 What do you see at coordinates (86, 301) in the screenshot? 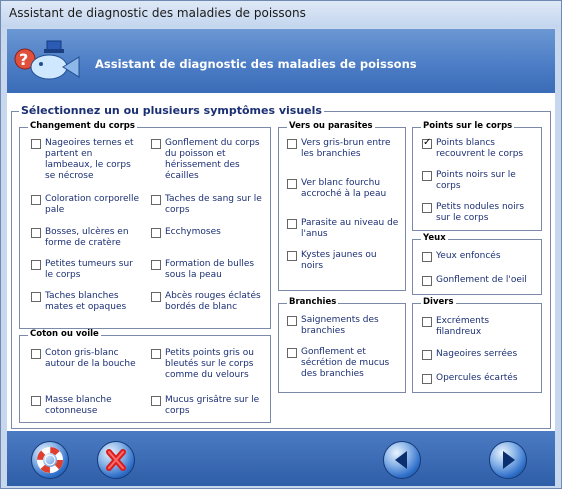
I see `checkbox-label: Taches blanches mates et opaques` at bounding box center [86, 301].